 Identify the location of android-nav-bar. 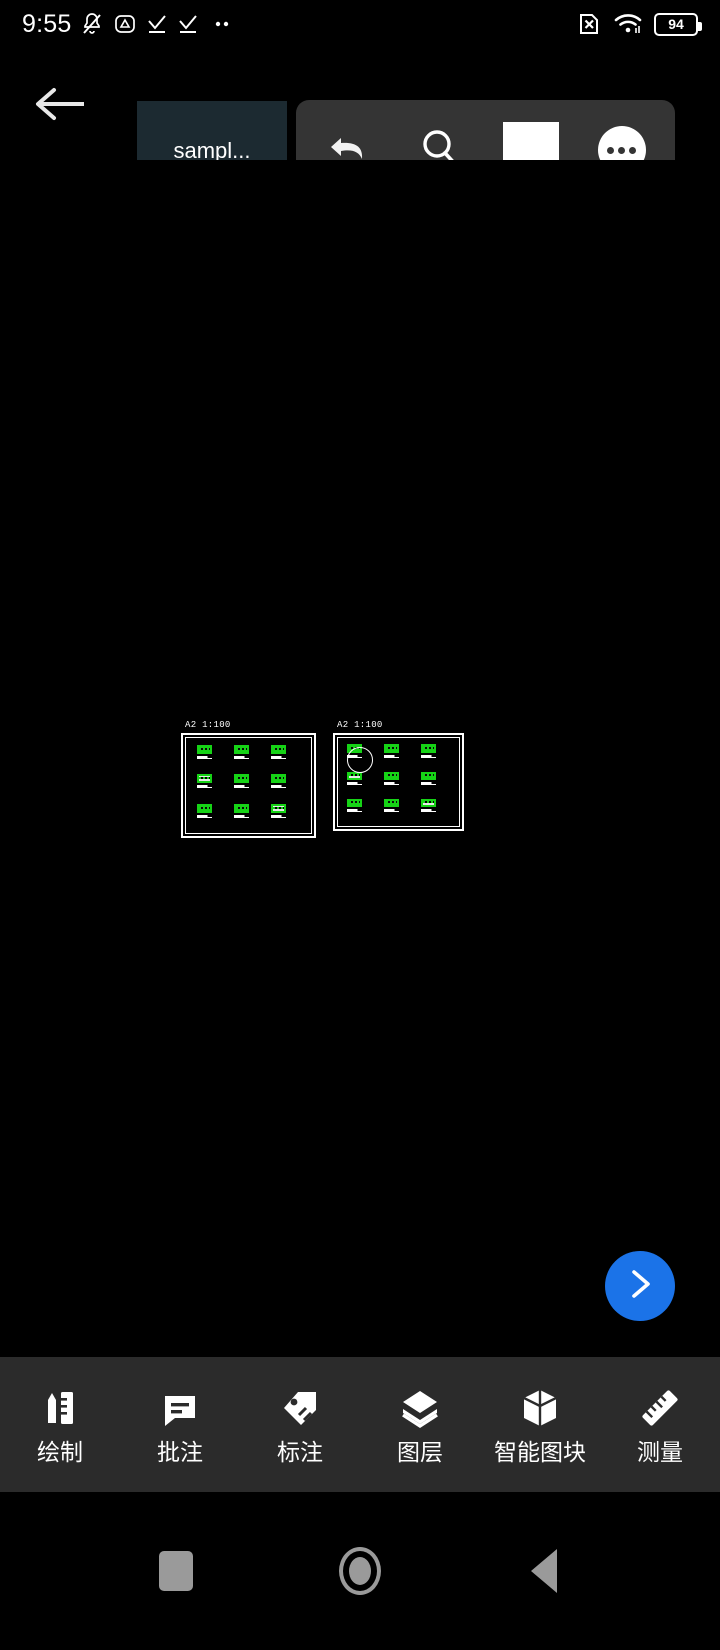
(360, 1571).